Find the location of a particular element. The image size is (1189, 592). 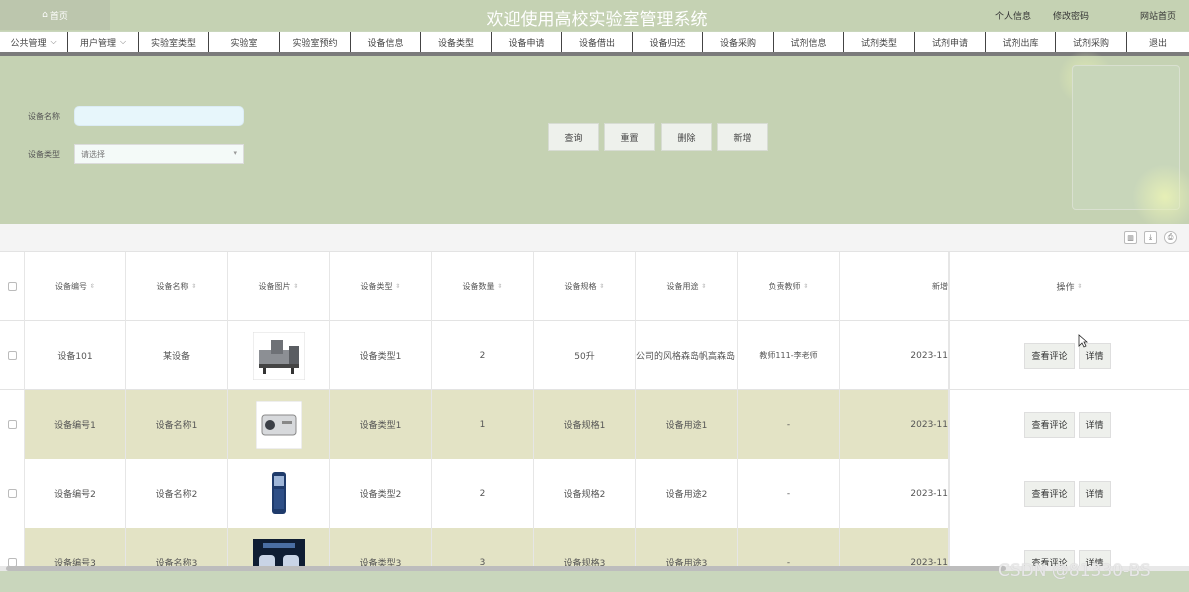

nav-item-device-purchase: 设备采购 is located at coordinates (738, 42).